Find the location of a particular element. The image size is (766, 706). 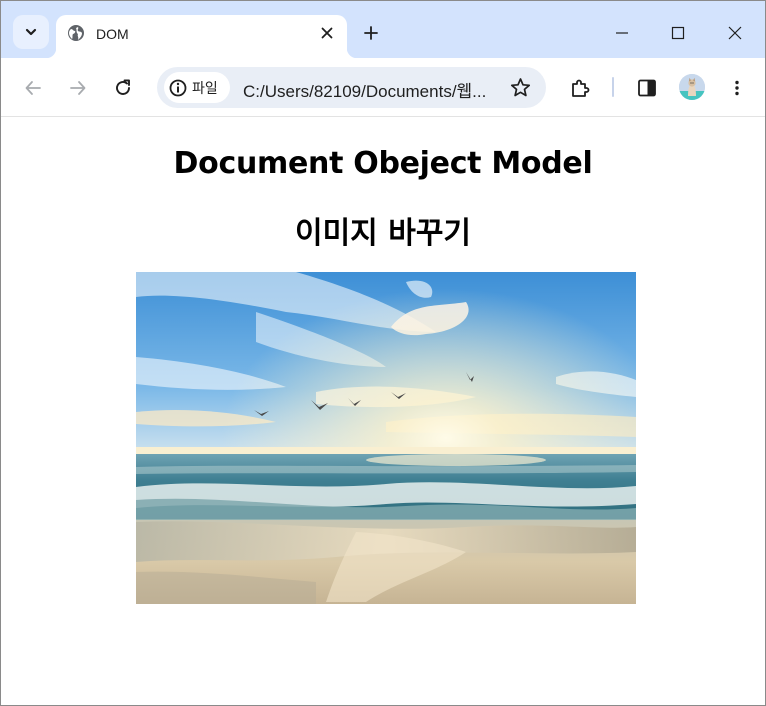

side-panel-button is located at coordinates (647, 88).